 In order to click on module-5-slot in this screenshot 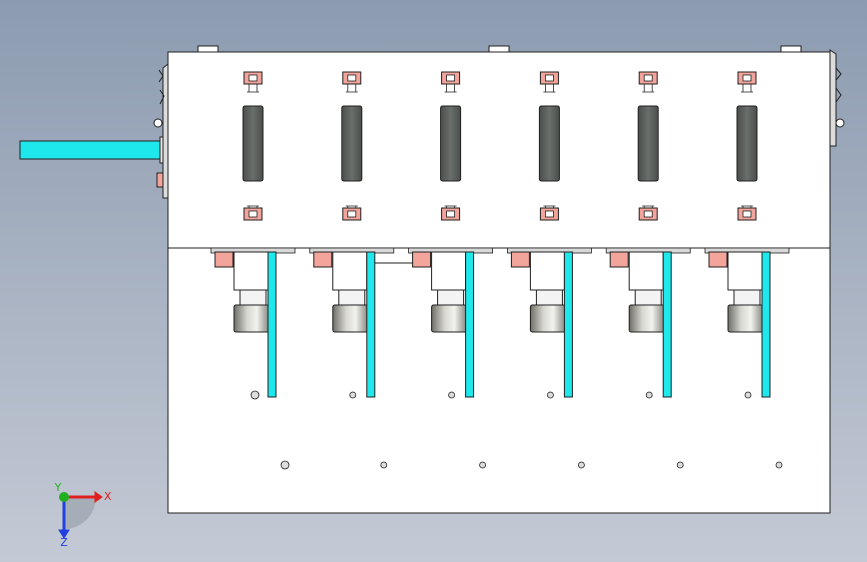, I will do `click(648, 143)`.